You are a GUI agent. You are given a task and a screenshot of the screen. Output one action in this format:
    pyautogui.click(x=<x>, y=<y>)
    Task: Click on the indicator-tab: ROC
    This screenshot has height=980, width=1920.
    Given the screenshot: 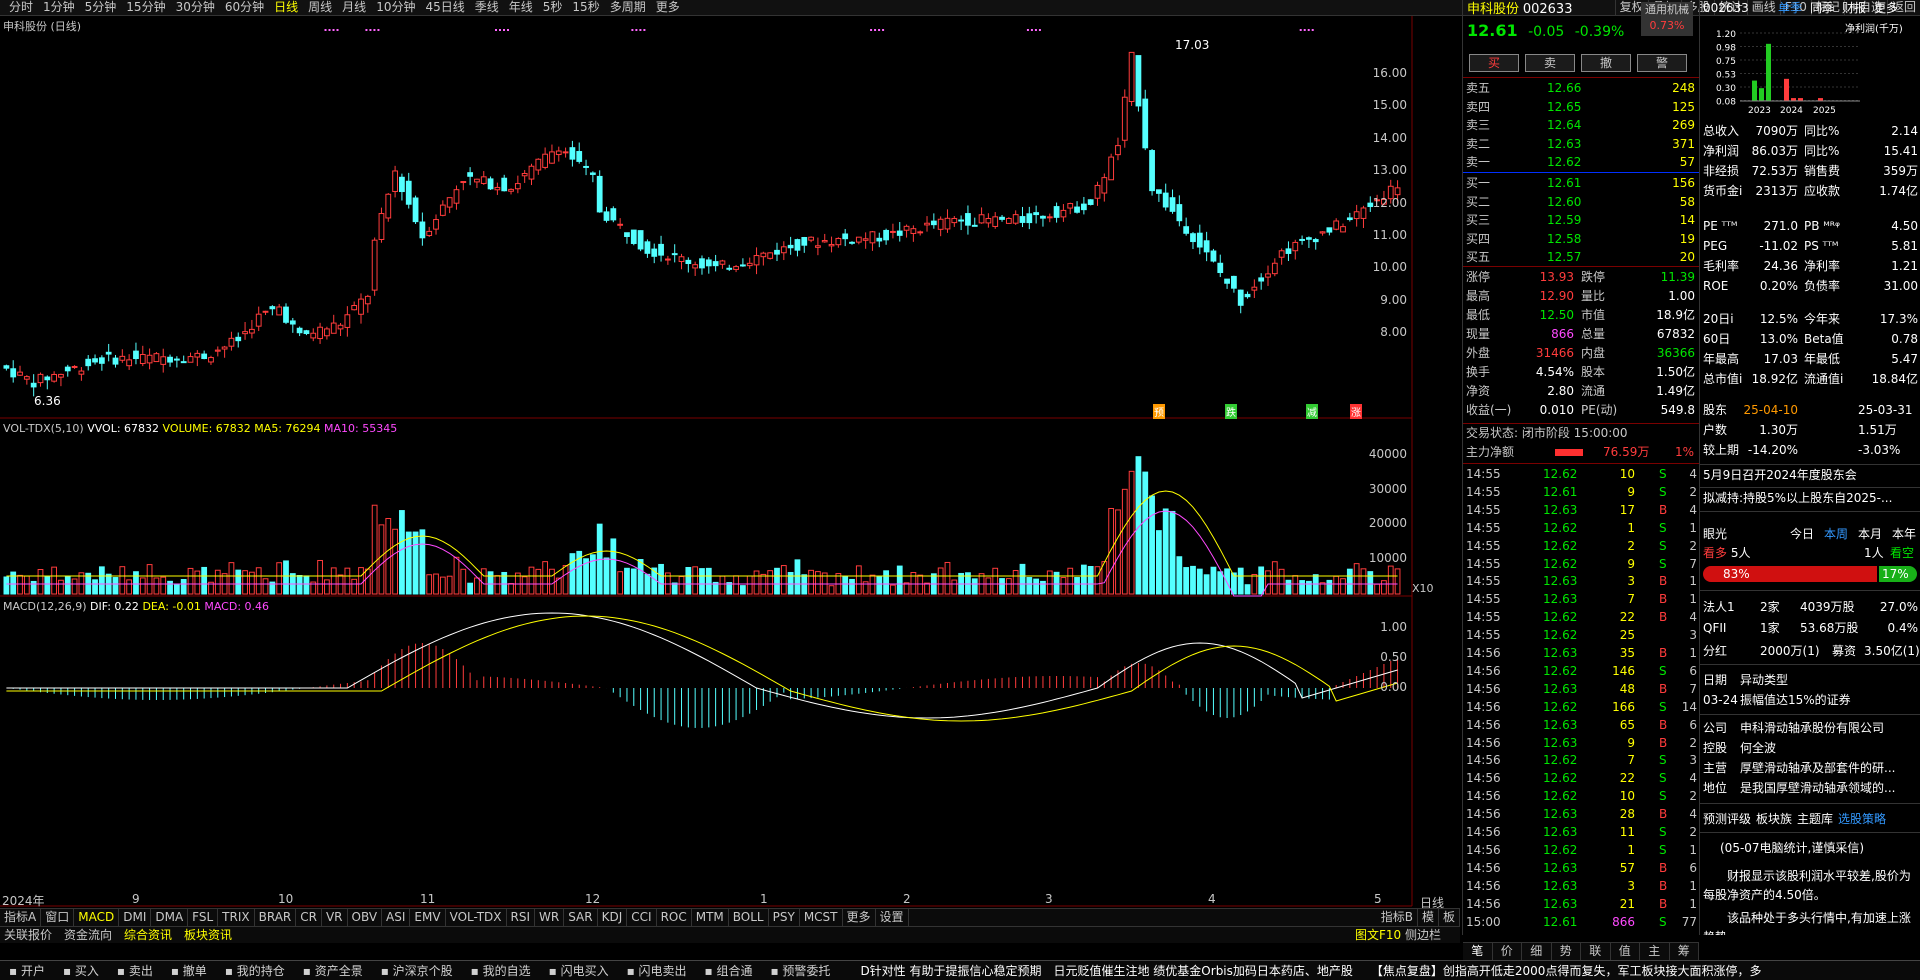 What is the action you would take?
    pyautogui.click(x=674, y=917)
    